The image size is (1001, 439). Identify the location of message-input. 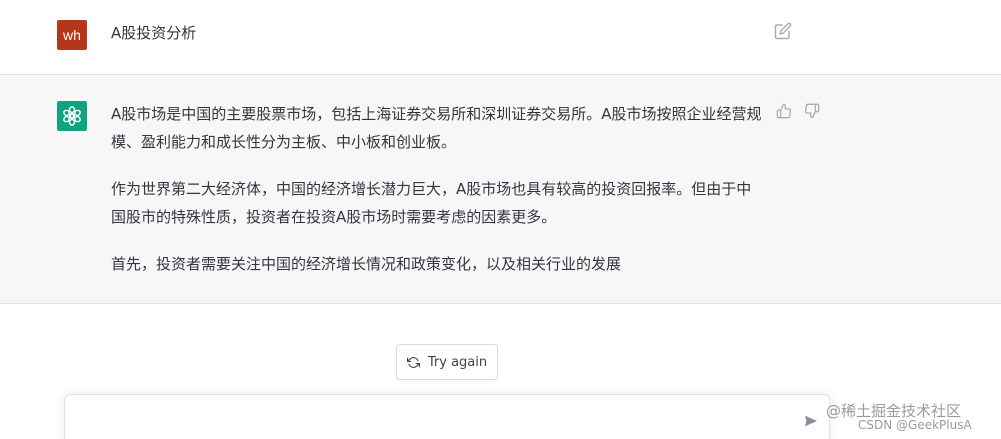
(431, 422).